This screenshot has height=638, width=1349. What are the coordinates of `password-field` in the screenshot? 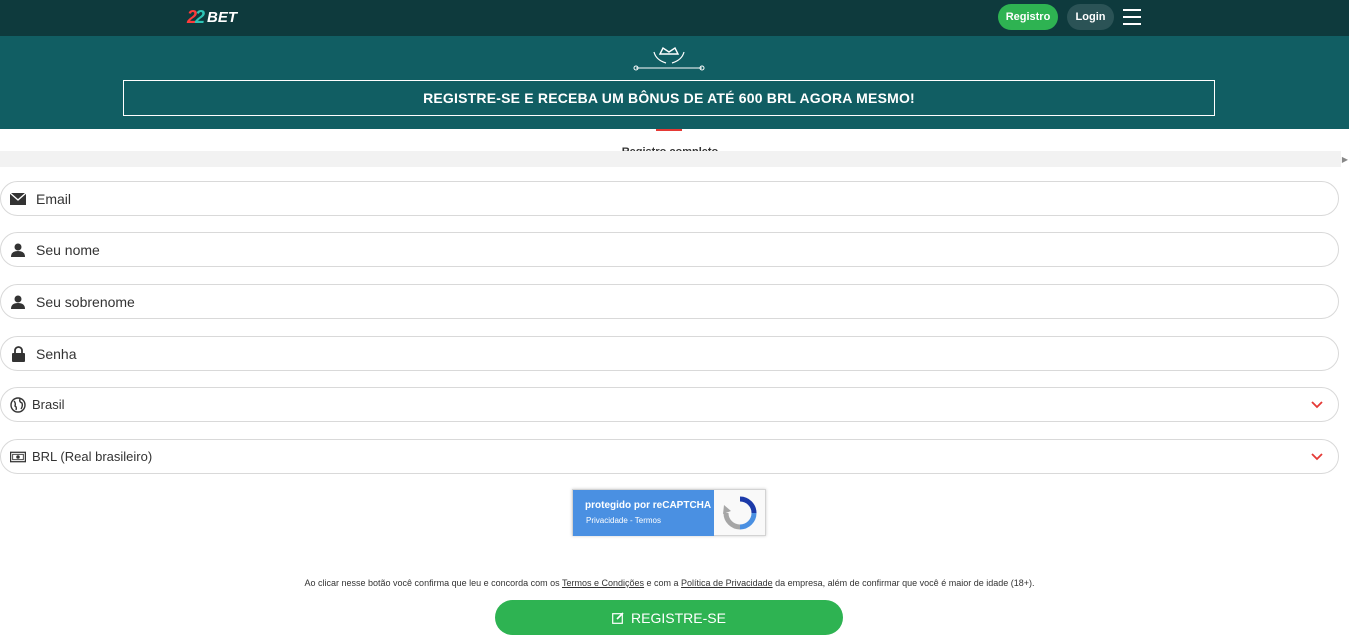 It's located at (669, 353).